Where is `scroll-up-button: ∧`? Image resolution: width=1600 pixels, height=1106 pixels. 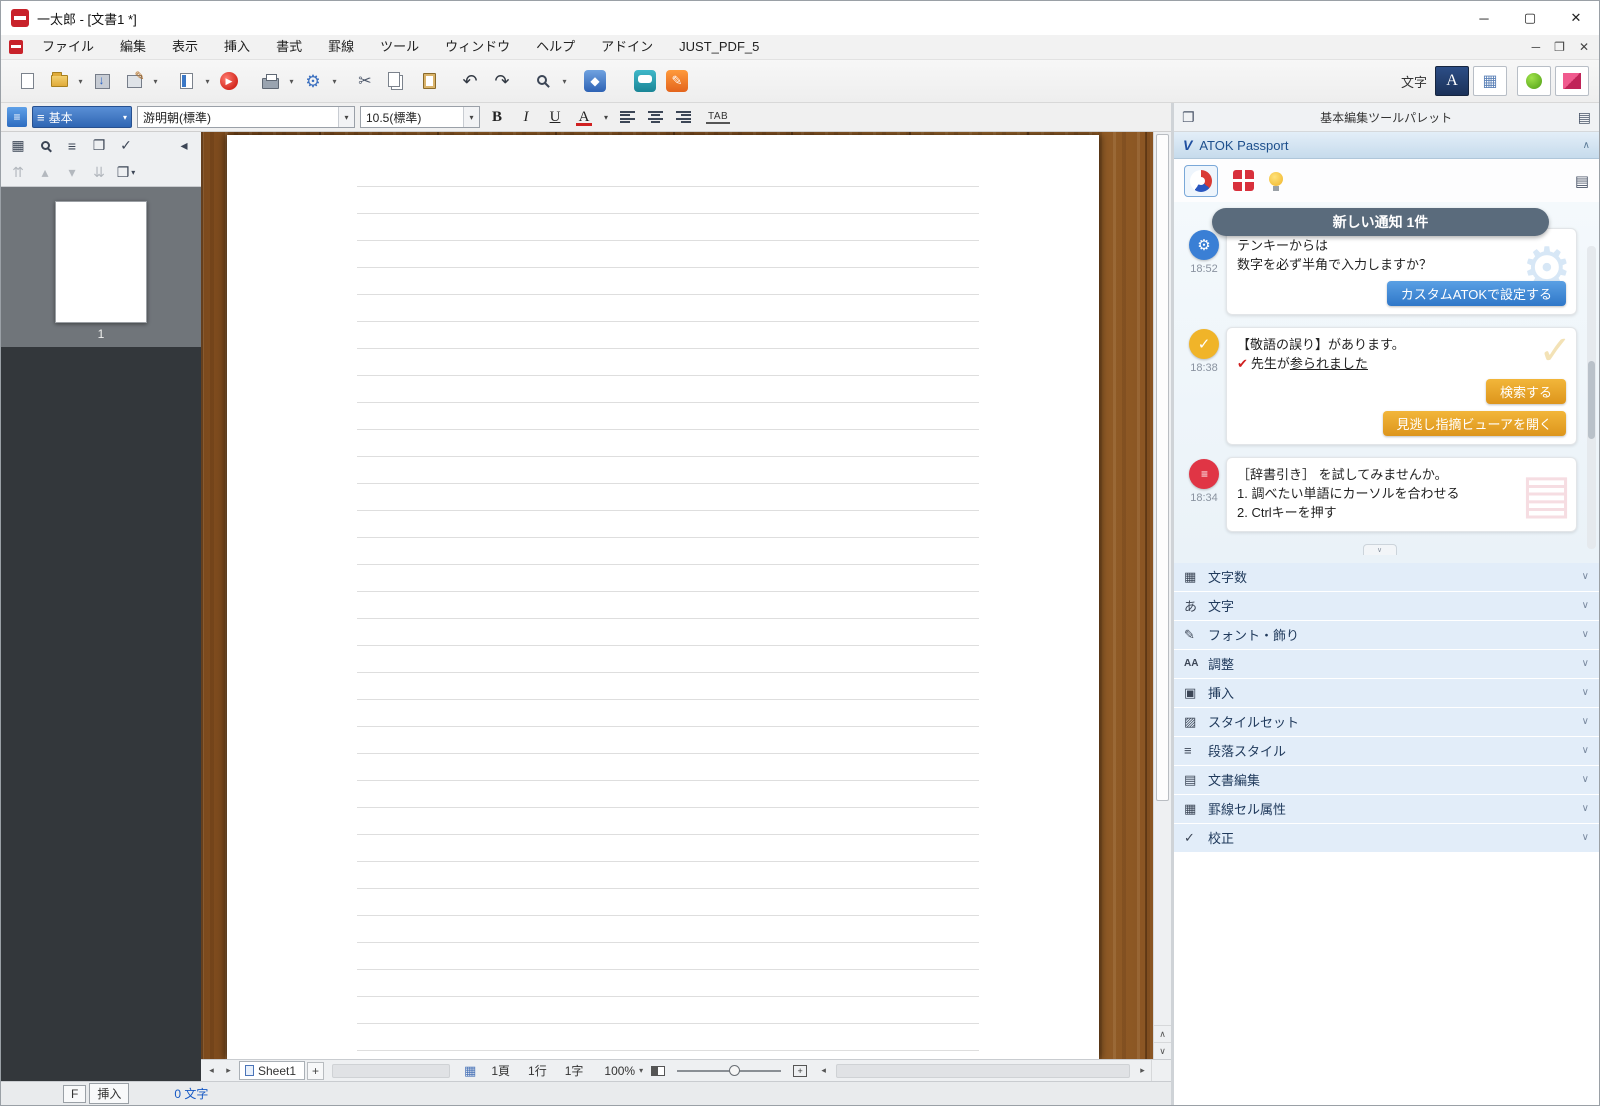 scroll-up-button: ∧ is located at coordinates (1162, 1033).